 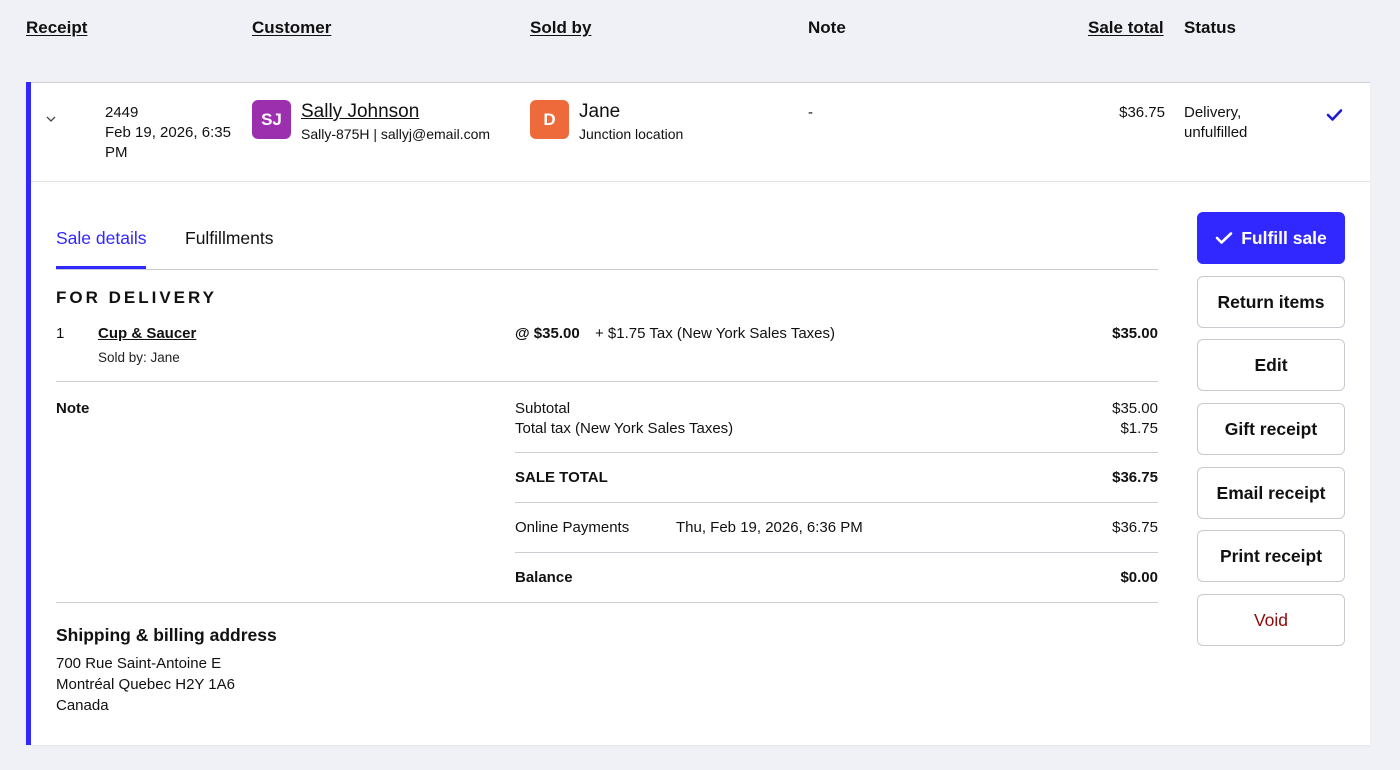 I want to click on receipt-number: 2449, so click(x=122, y=112).